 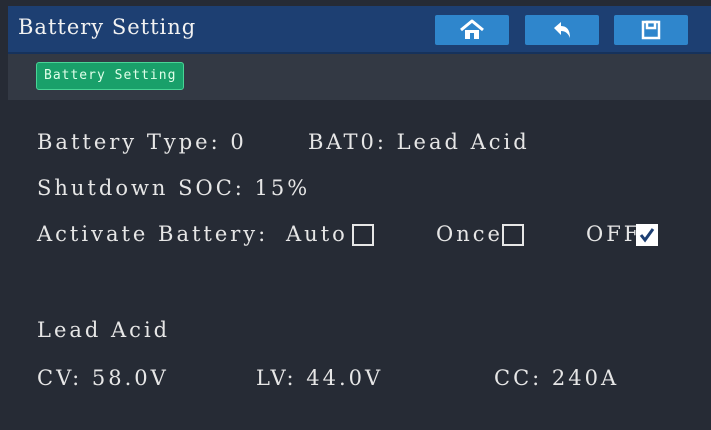 I want to click on cv-value: CV: 58.0V, so click(x=103, y=378).